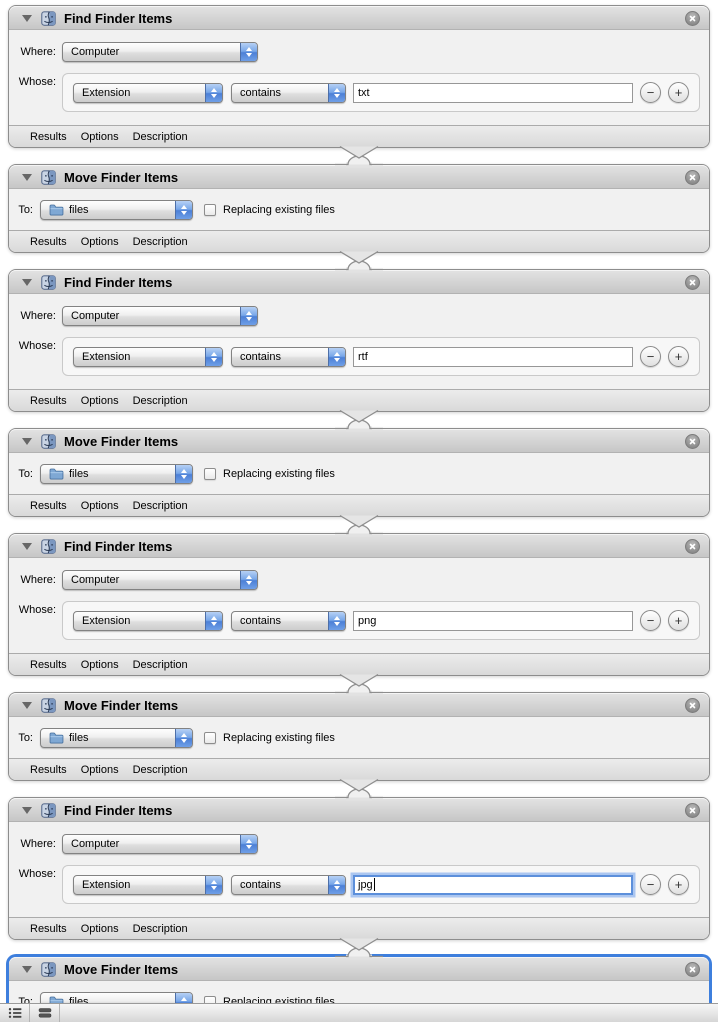 The width and height of the screenshot is (718, 1022). Describe the element at coordinates (493, 884) in the screenshot. I see `value-field-focused: jpg` at that location.